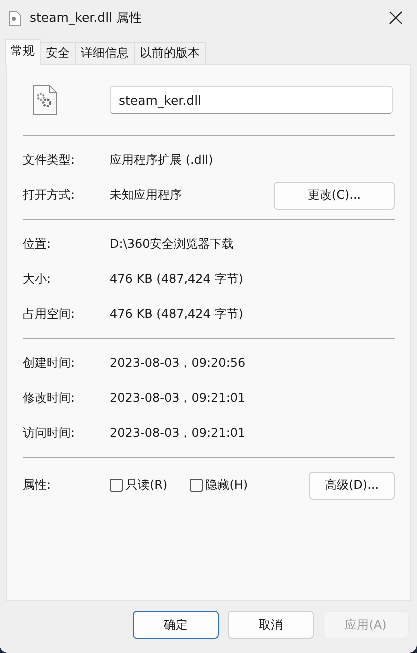 The width and height of the screenshot is (417, 653). Describe the element at coordinates (271, 625) in the screenshot. I see `dialog-button: 取消` at that location.